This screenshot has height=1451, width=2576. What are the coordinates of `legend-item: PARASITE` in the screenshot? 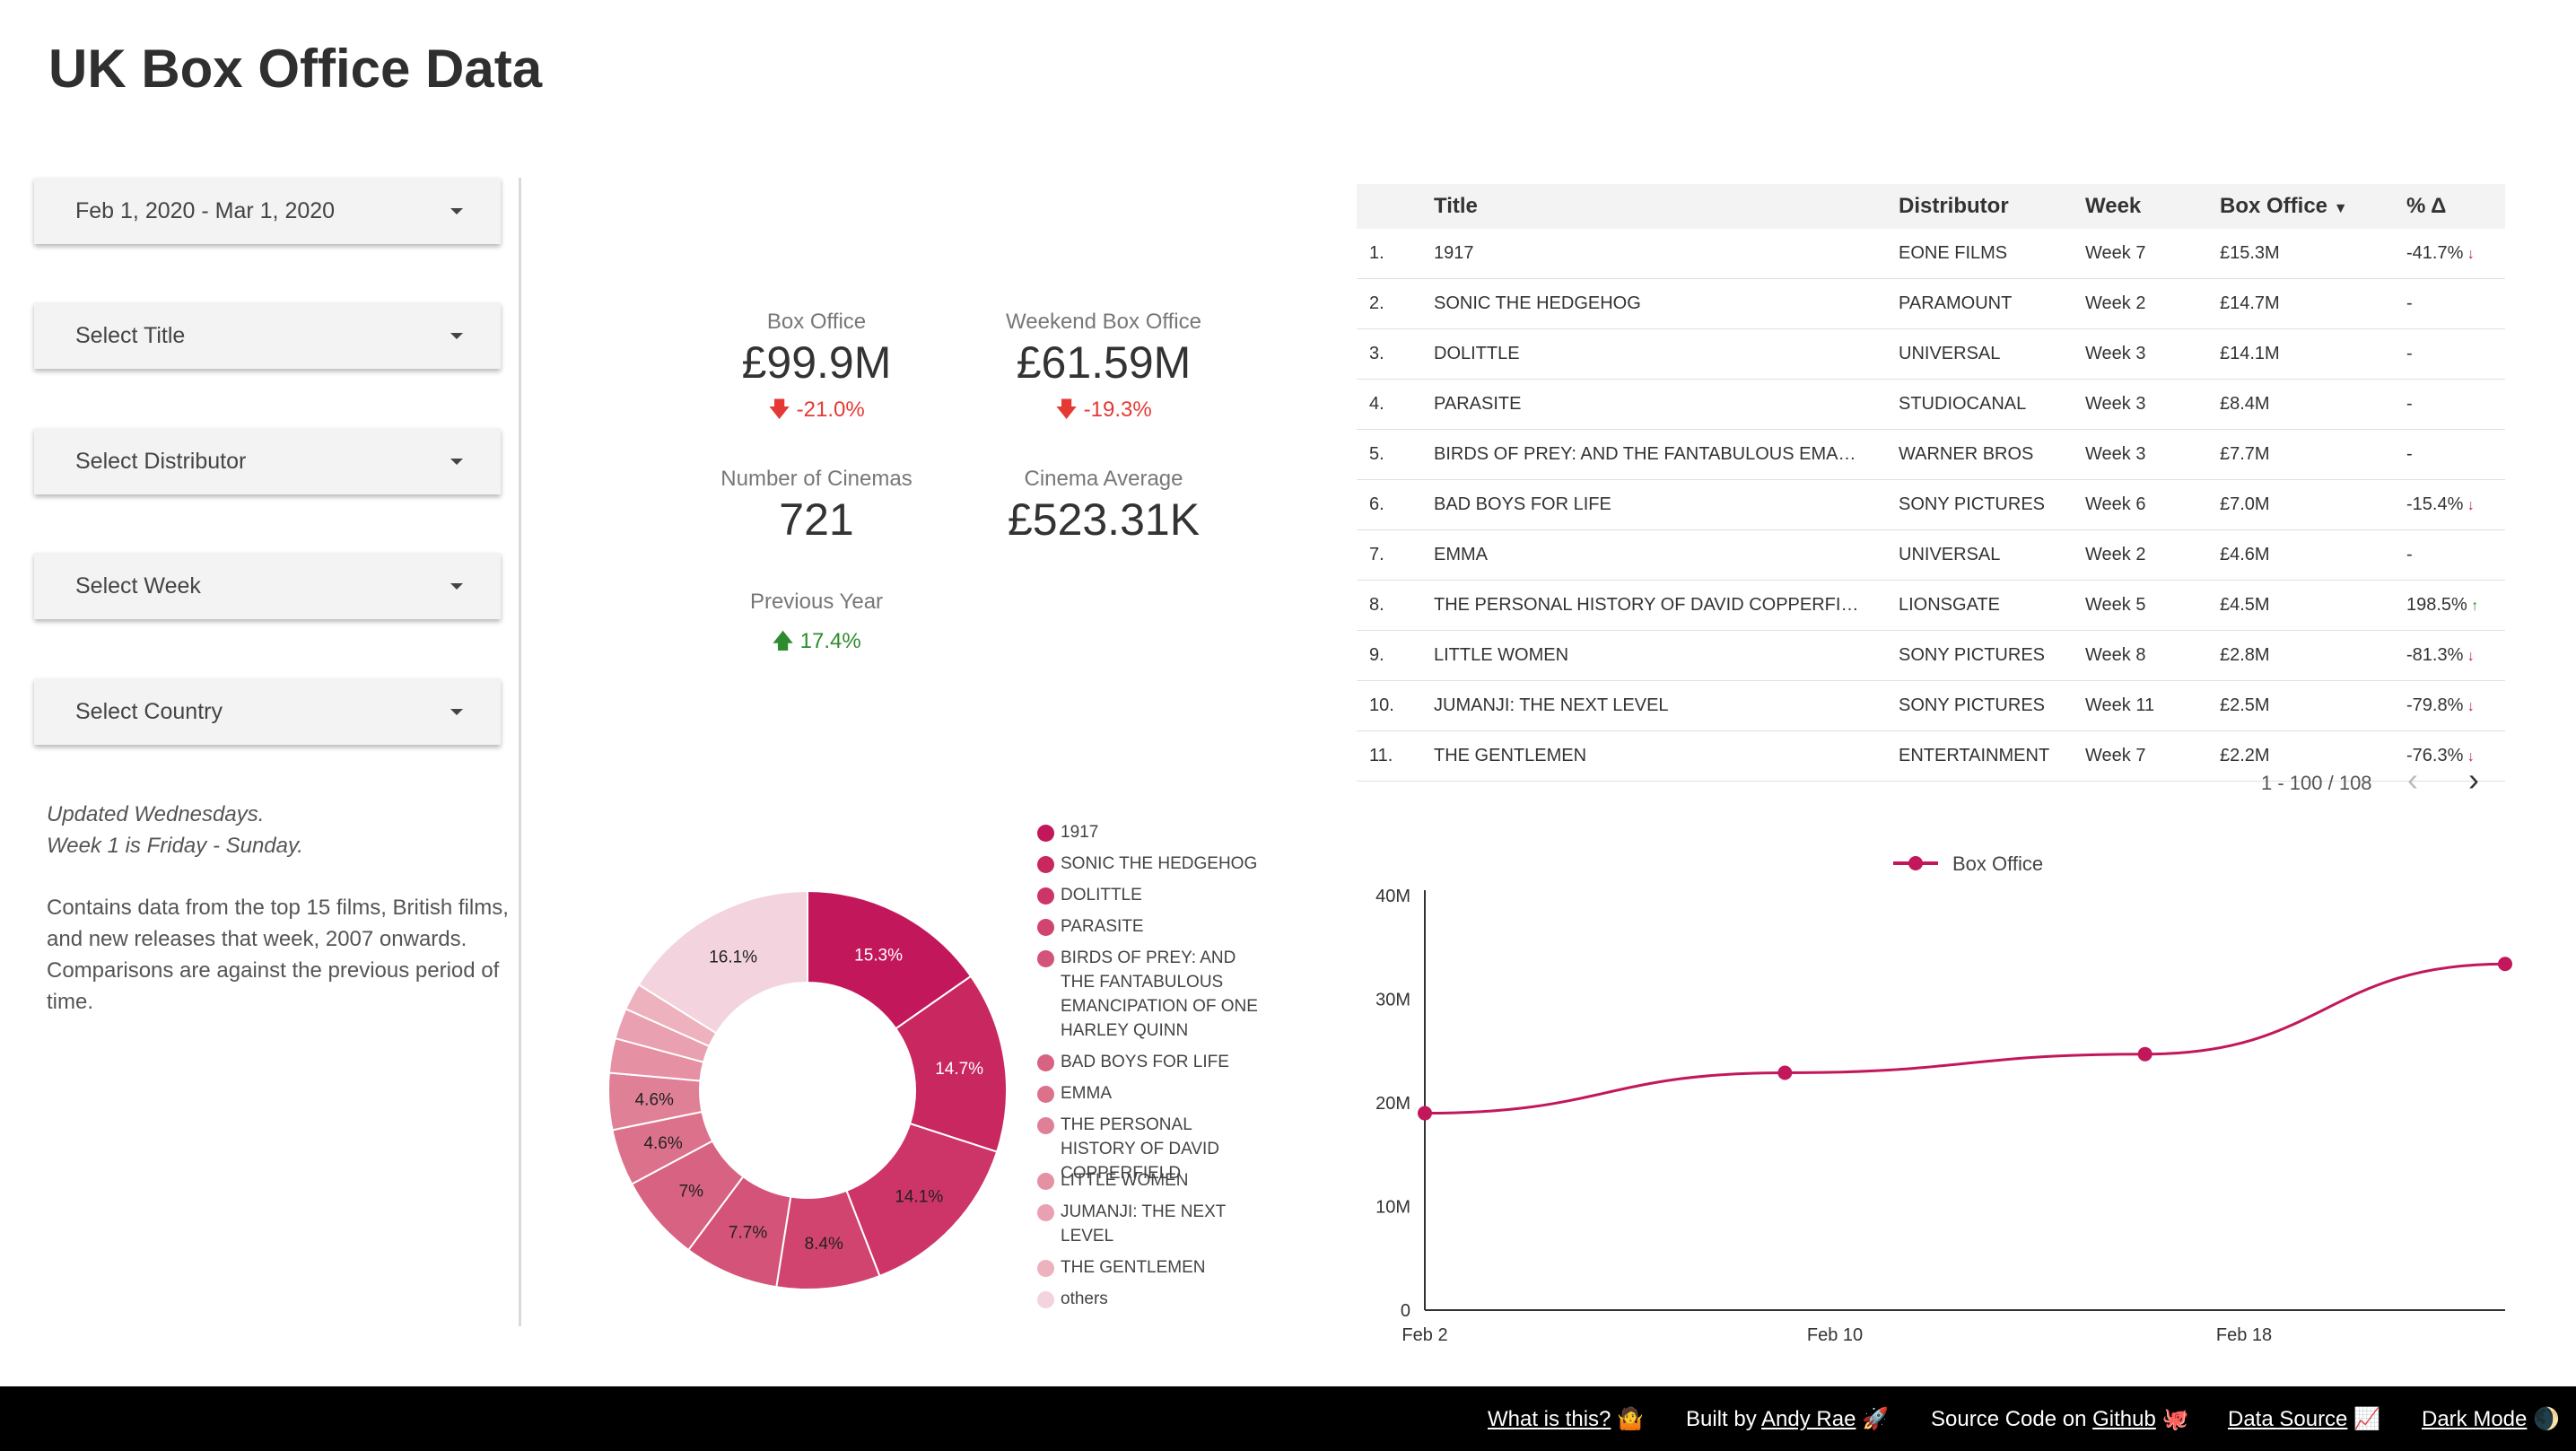 It's located at (1154, 927).